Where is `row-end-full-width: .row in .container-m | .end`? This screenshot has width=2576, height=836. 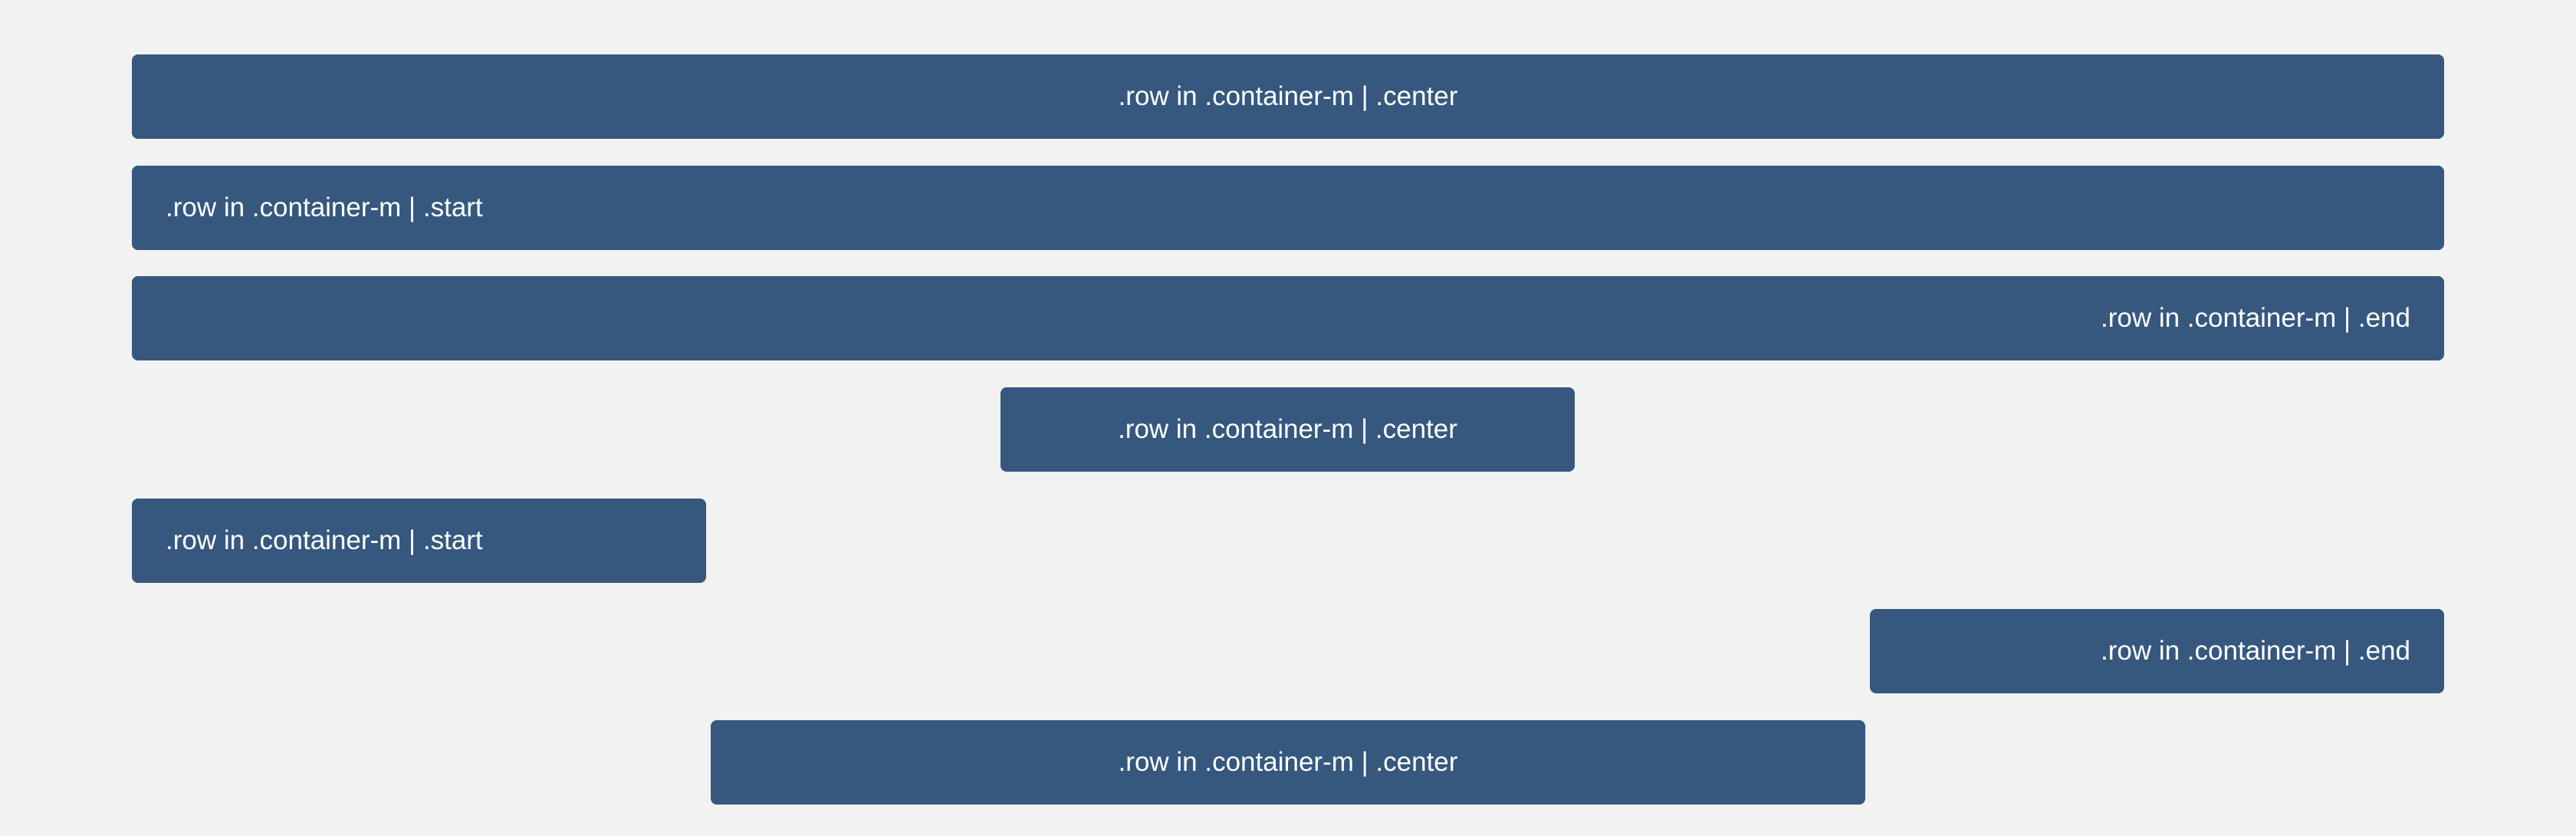 row-end-full-width: .row in .container-m | .end is located at coordinates (1288, 318).